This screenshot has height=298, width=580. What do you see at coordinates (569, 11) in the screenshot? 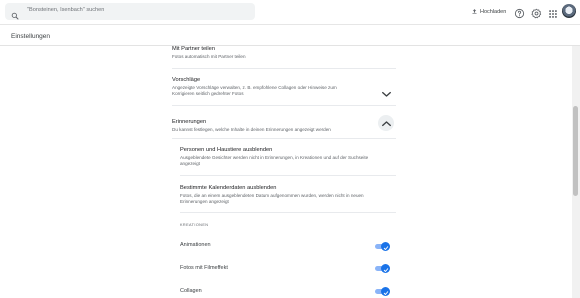
I see `avatar` at bounding box center [569, 11].